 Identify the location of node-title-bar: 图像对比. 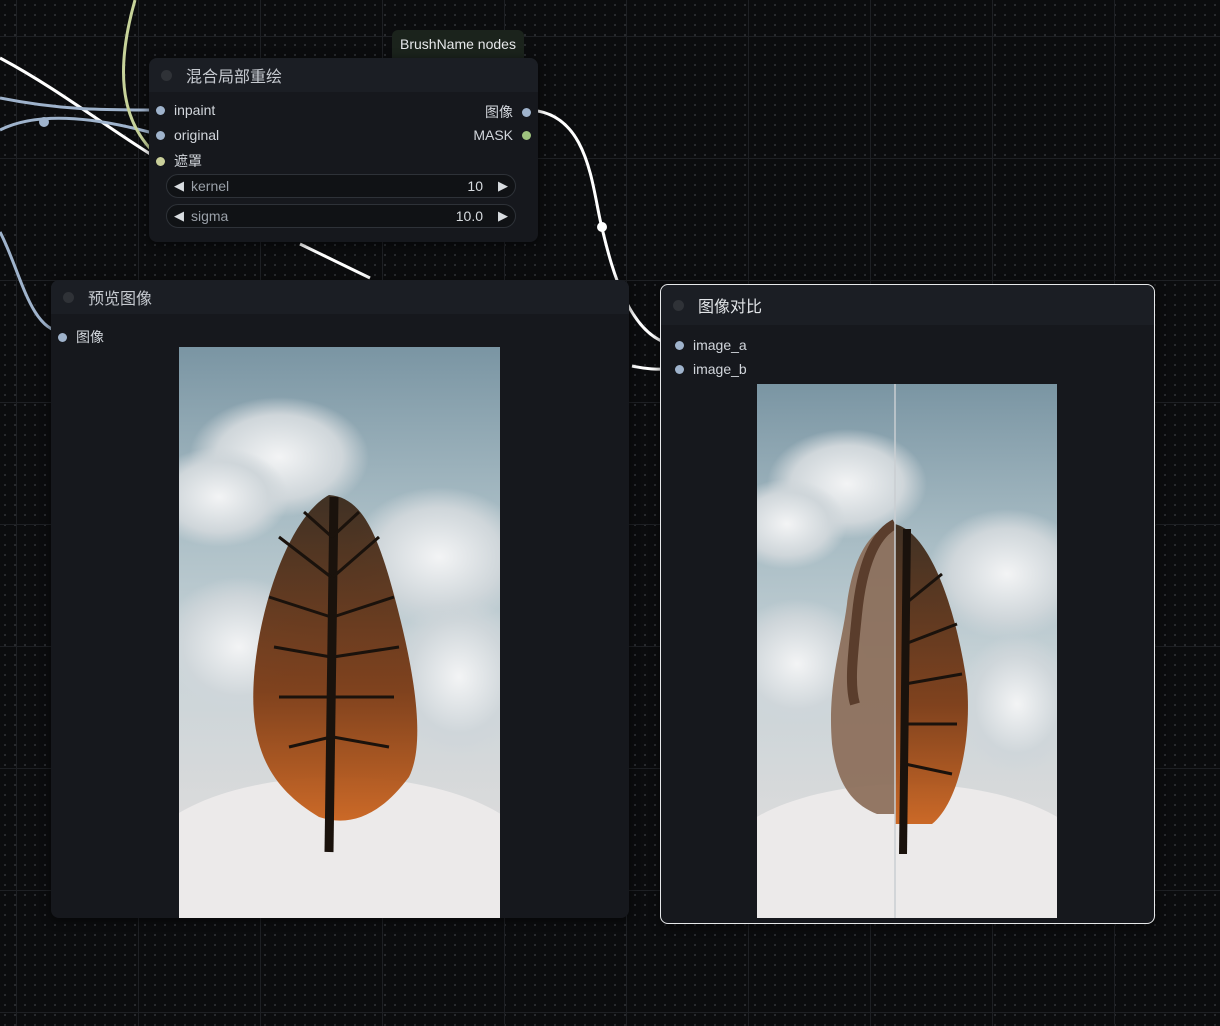
(907, 305).